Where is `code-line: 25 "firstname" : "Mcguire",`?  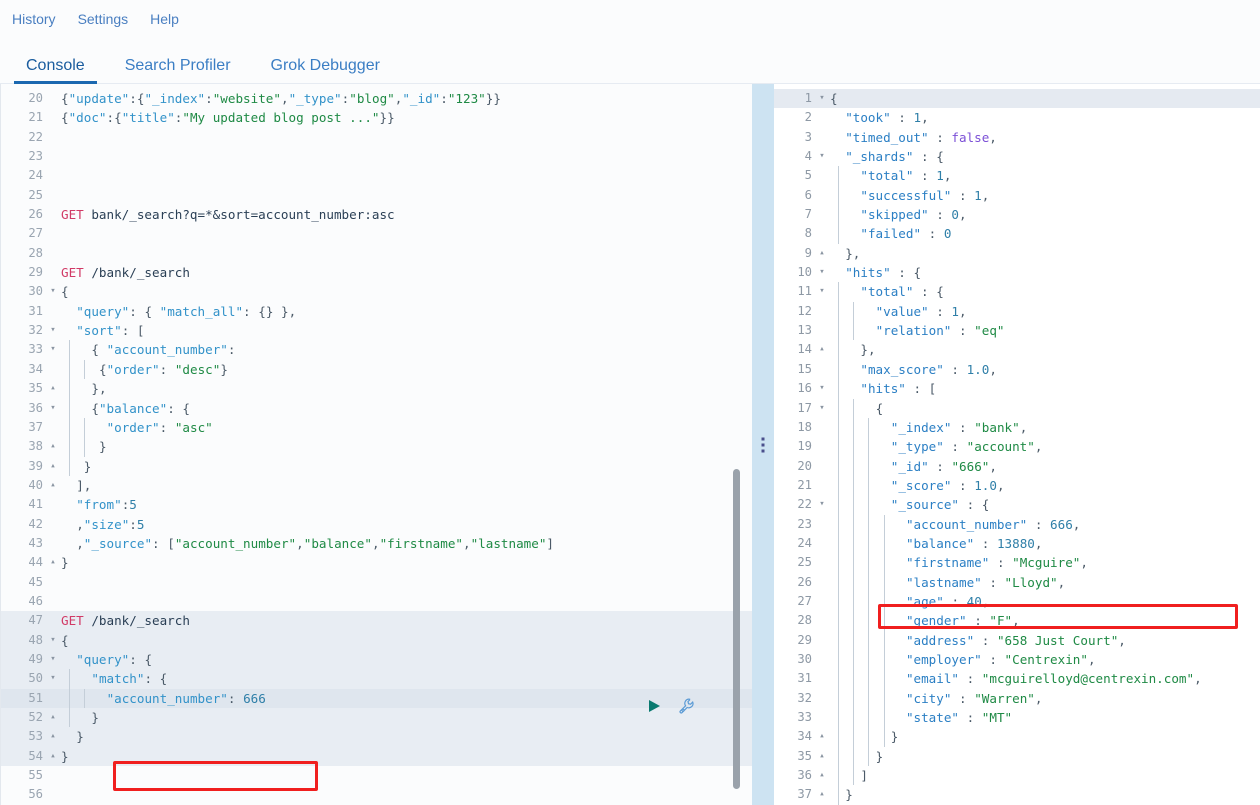 code-line: 25 "firstname" : "Mcguire", is located at coordinates (1017, 563).